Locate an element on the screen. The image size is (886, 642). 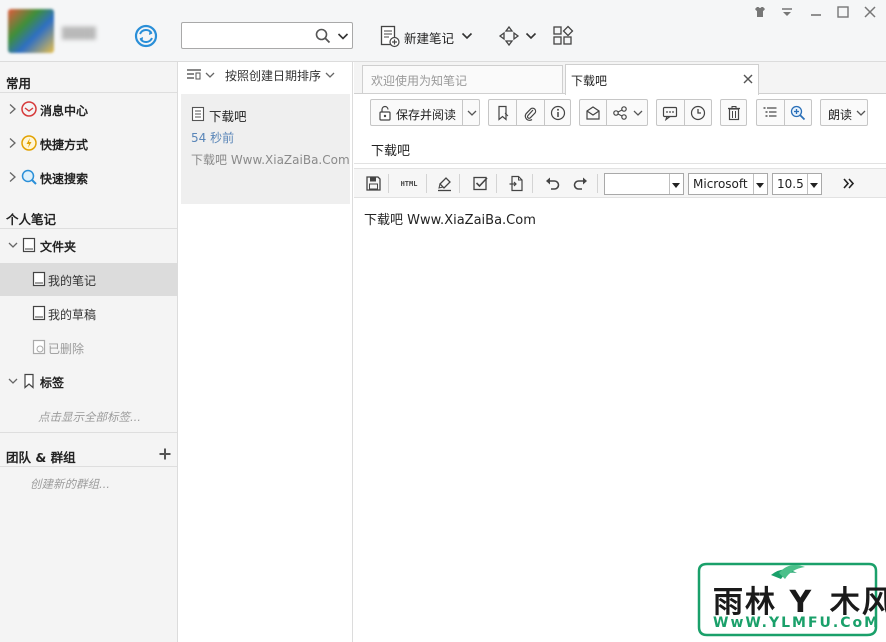
undo-icon is located at coordinates (552, 183).